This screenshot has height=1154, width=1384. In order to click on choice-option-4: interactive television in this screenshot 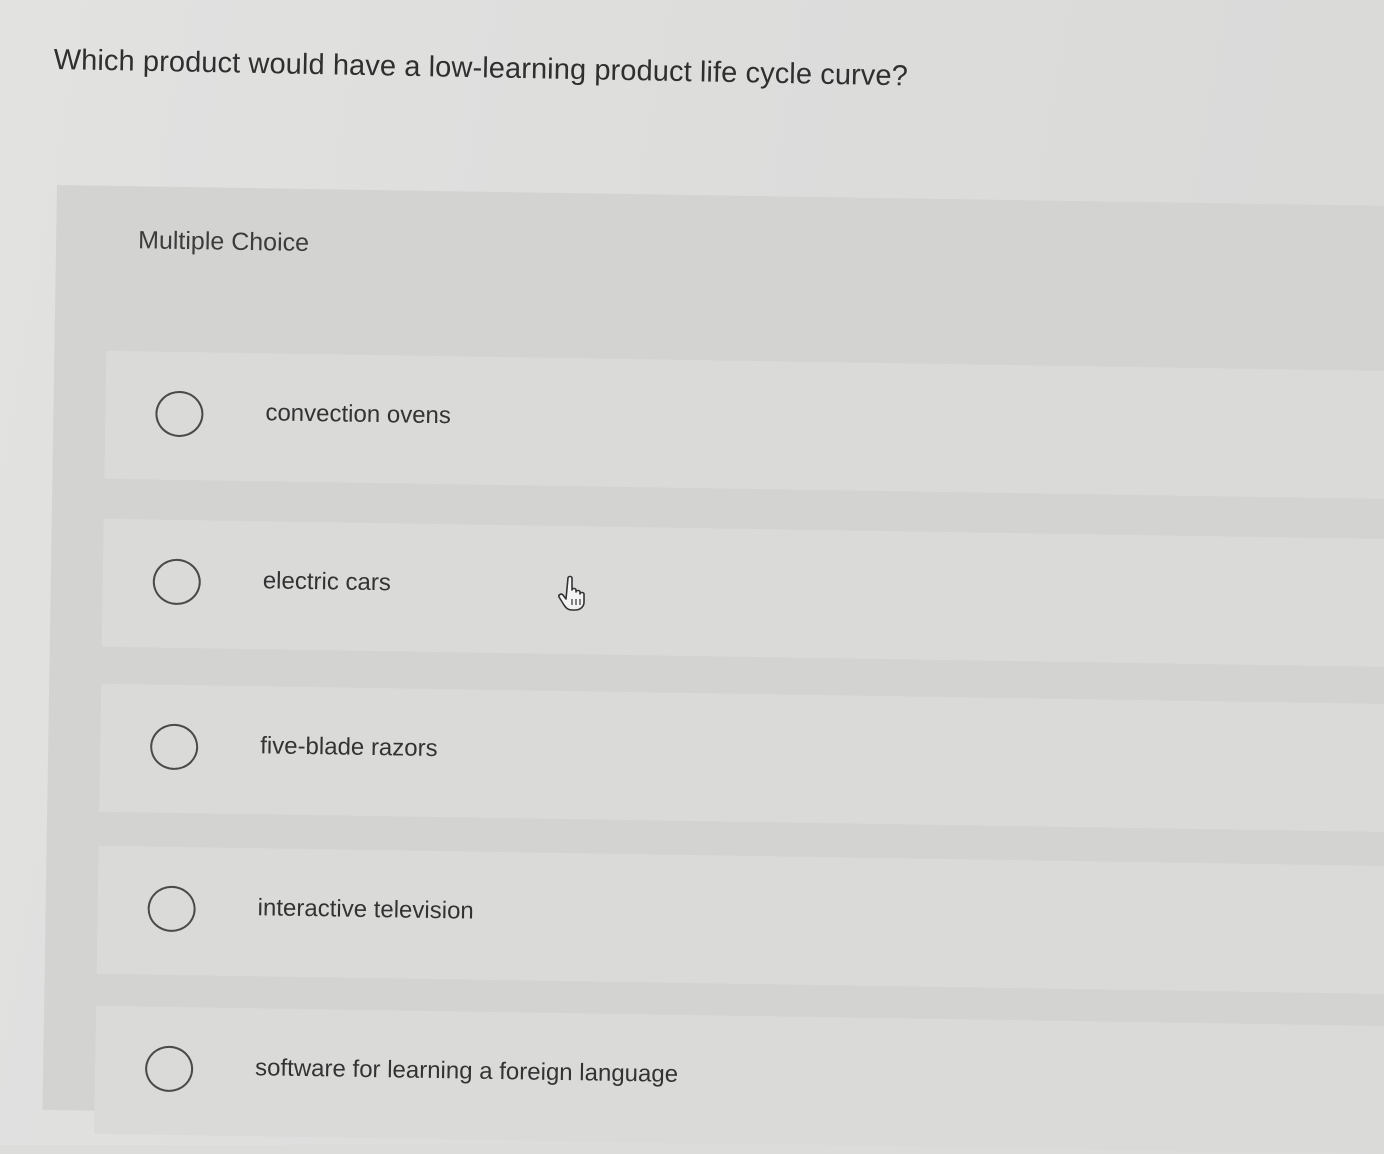, I will do `click(740, 919)`.